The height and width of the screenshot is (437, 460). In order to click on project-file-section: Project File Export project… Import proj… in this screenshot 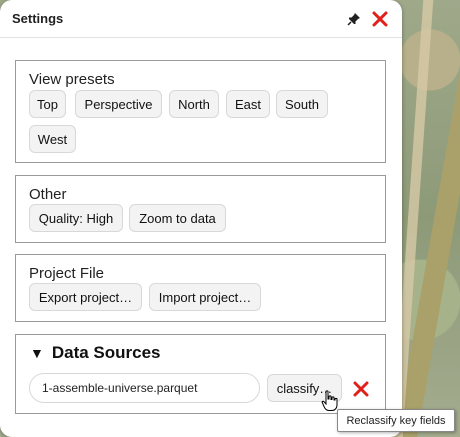, I will do `click(200, 288)`.